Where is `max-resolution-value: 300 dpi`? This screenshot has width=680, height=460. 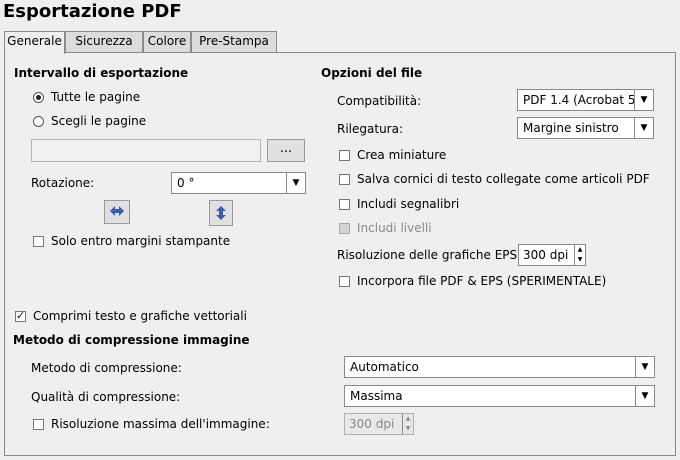
max-resolution-value: 300 dpi is located at coordinates (372, 424).